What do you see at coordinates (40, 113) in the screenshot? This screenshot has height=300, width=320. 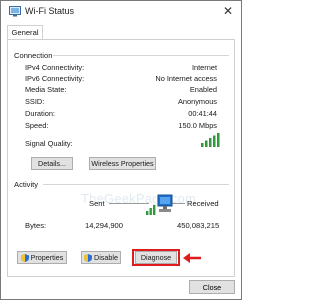 I see `duration-label: Duration:` at bounding box center [40, 113].